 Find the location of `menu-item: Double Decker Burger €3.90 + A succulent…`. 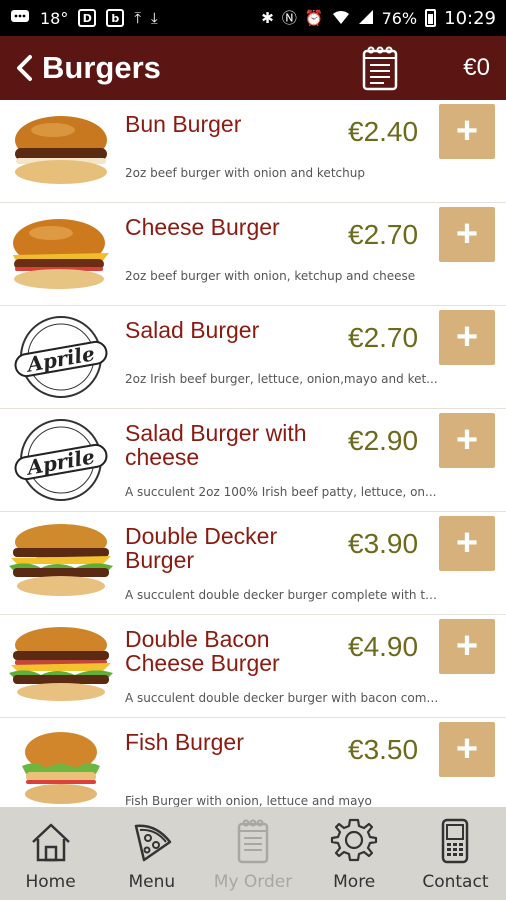

menu-item: Double Decker Burger €3.90 + A succulent… is located at coordinates (253, 563).